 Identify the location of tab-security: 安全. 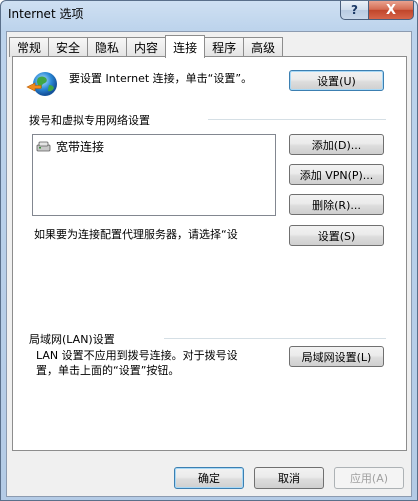
(68, 47).